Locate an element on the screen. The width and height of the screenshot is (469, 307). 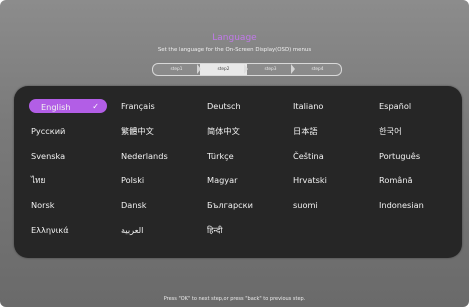
language-option: ไทย is located at coordinates (76, 180).